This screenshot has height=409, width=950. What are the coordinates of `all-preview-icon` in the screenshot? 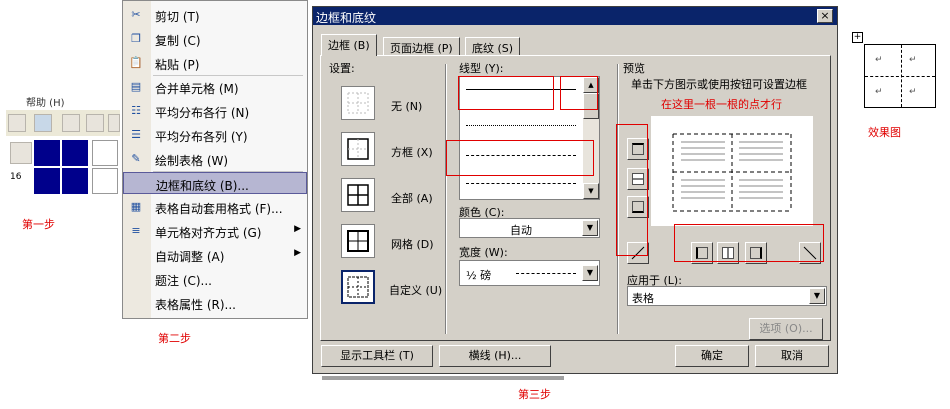 It's located at (358, 195).